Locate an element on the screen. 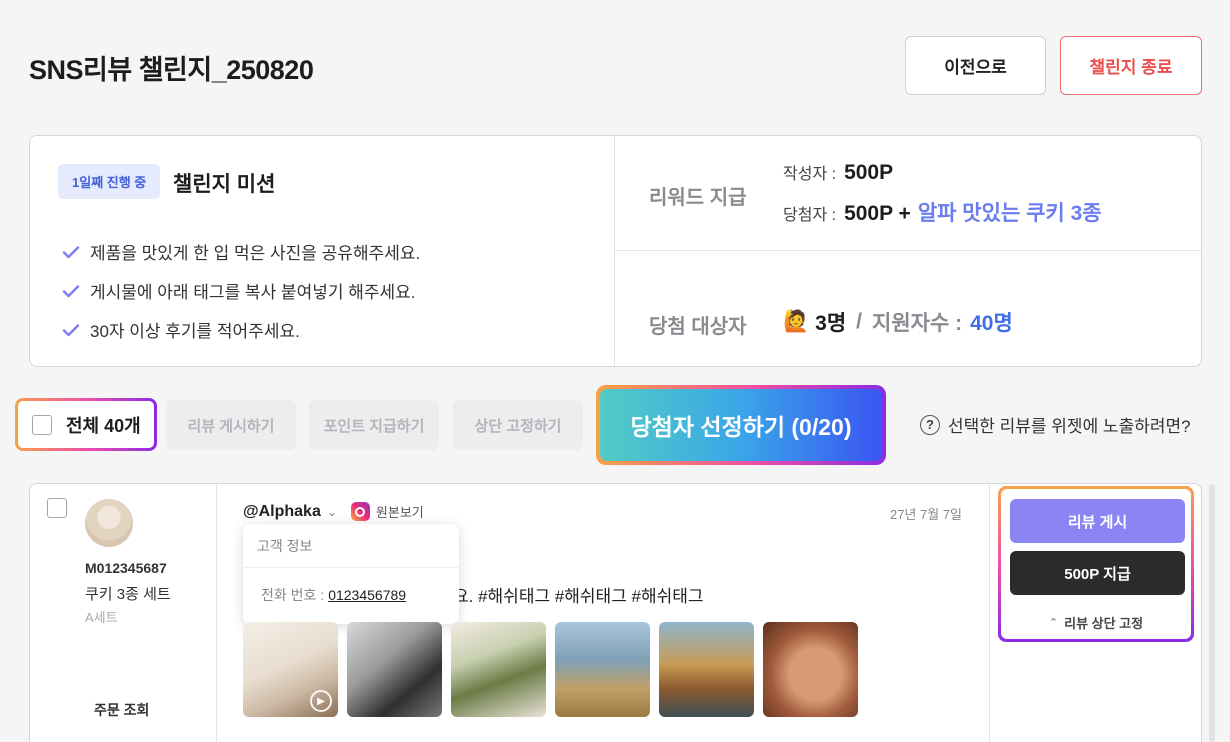 The image size is (1230, 742). widget-help-text: 선택한 리뷰를 위젯에 노출하려면? is located at coordinates (1069, 426).